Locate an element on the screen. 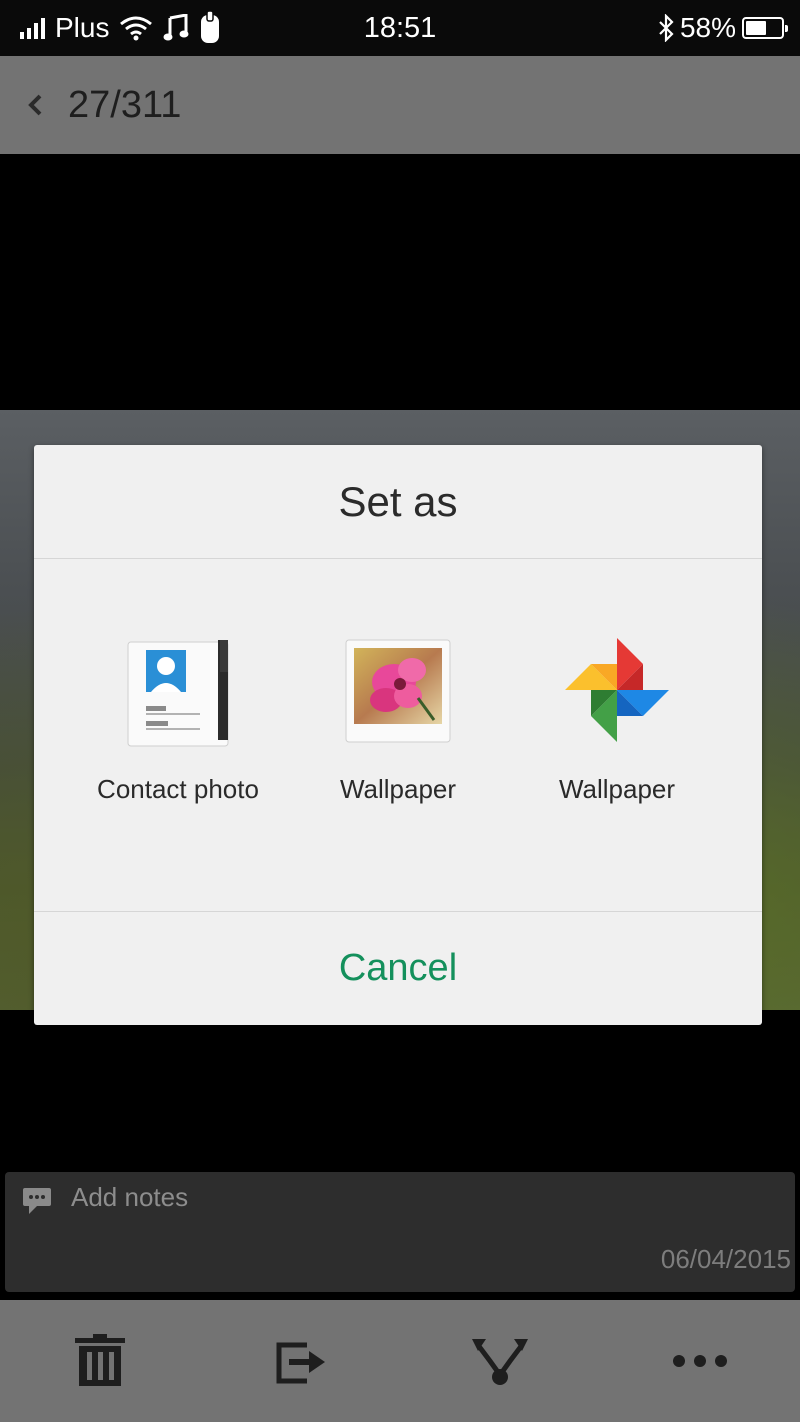 This screenshot has height=1422, width=800. more-button is located at coordinates (700, 1361).